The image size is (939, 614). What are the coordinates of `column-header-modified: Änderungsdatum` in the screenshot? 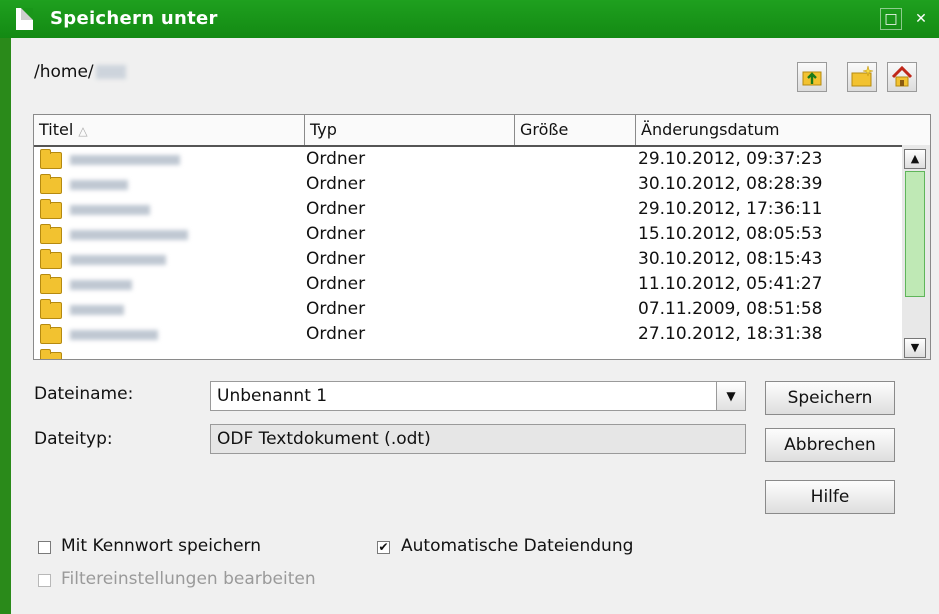 It's located at (783, 130).